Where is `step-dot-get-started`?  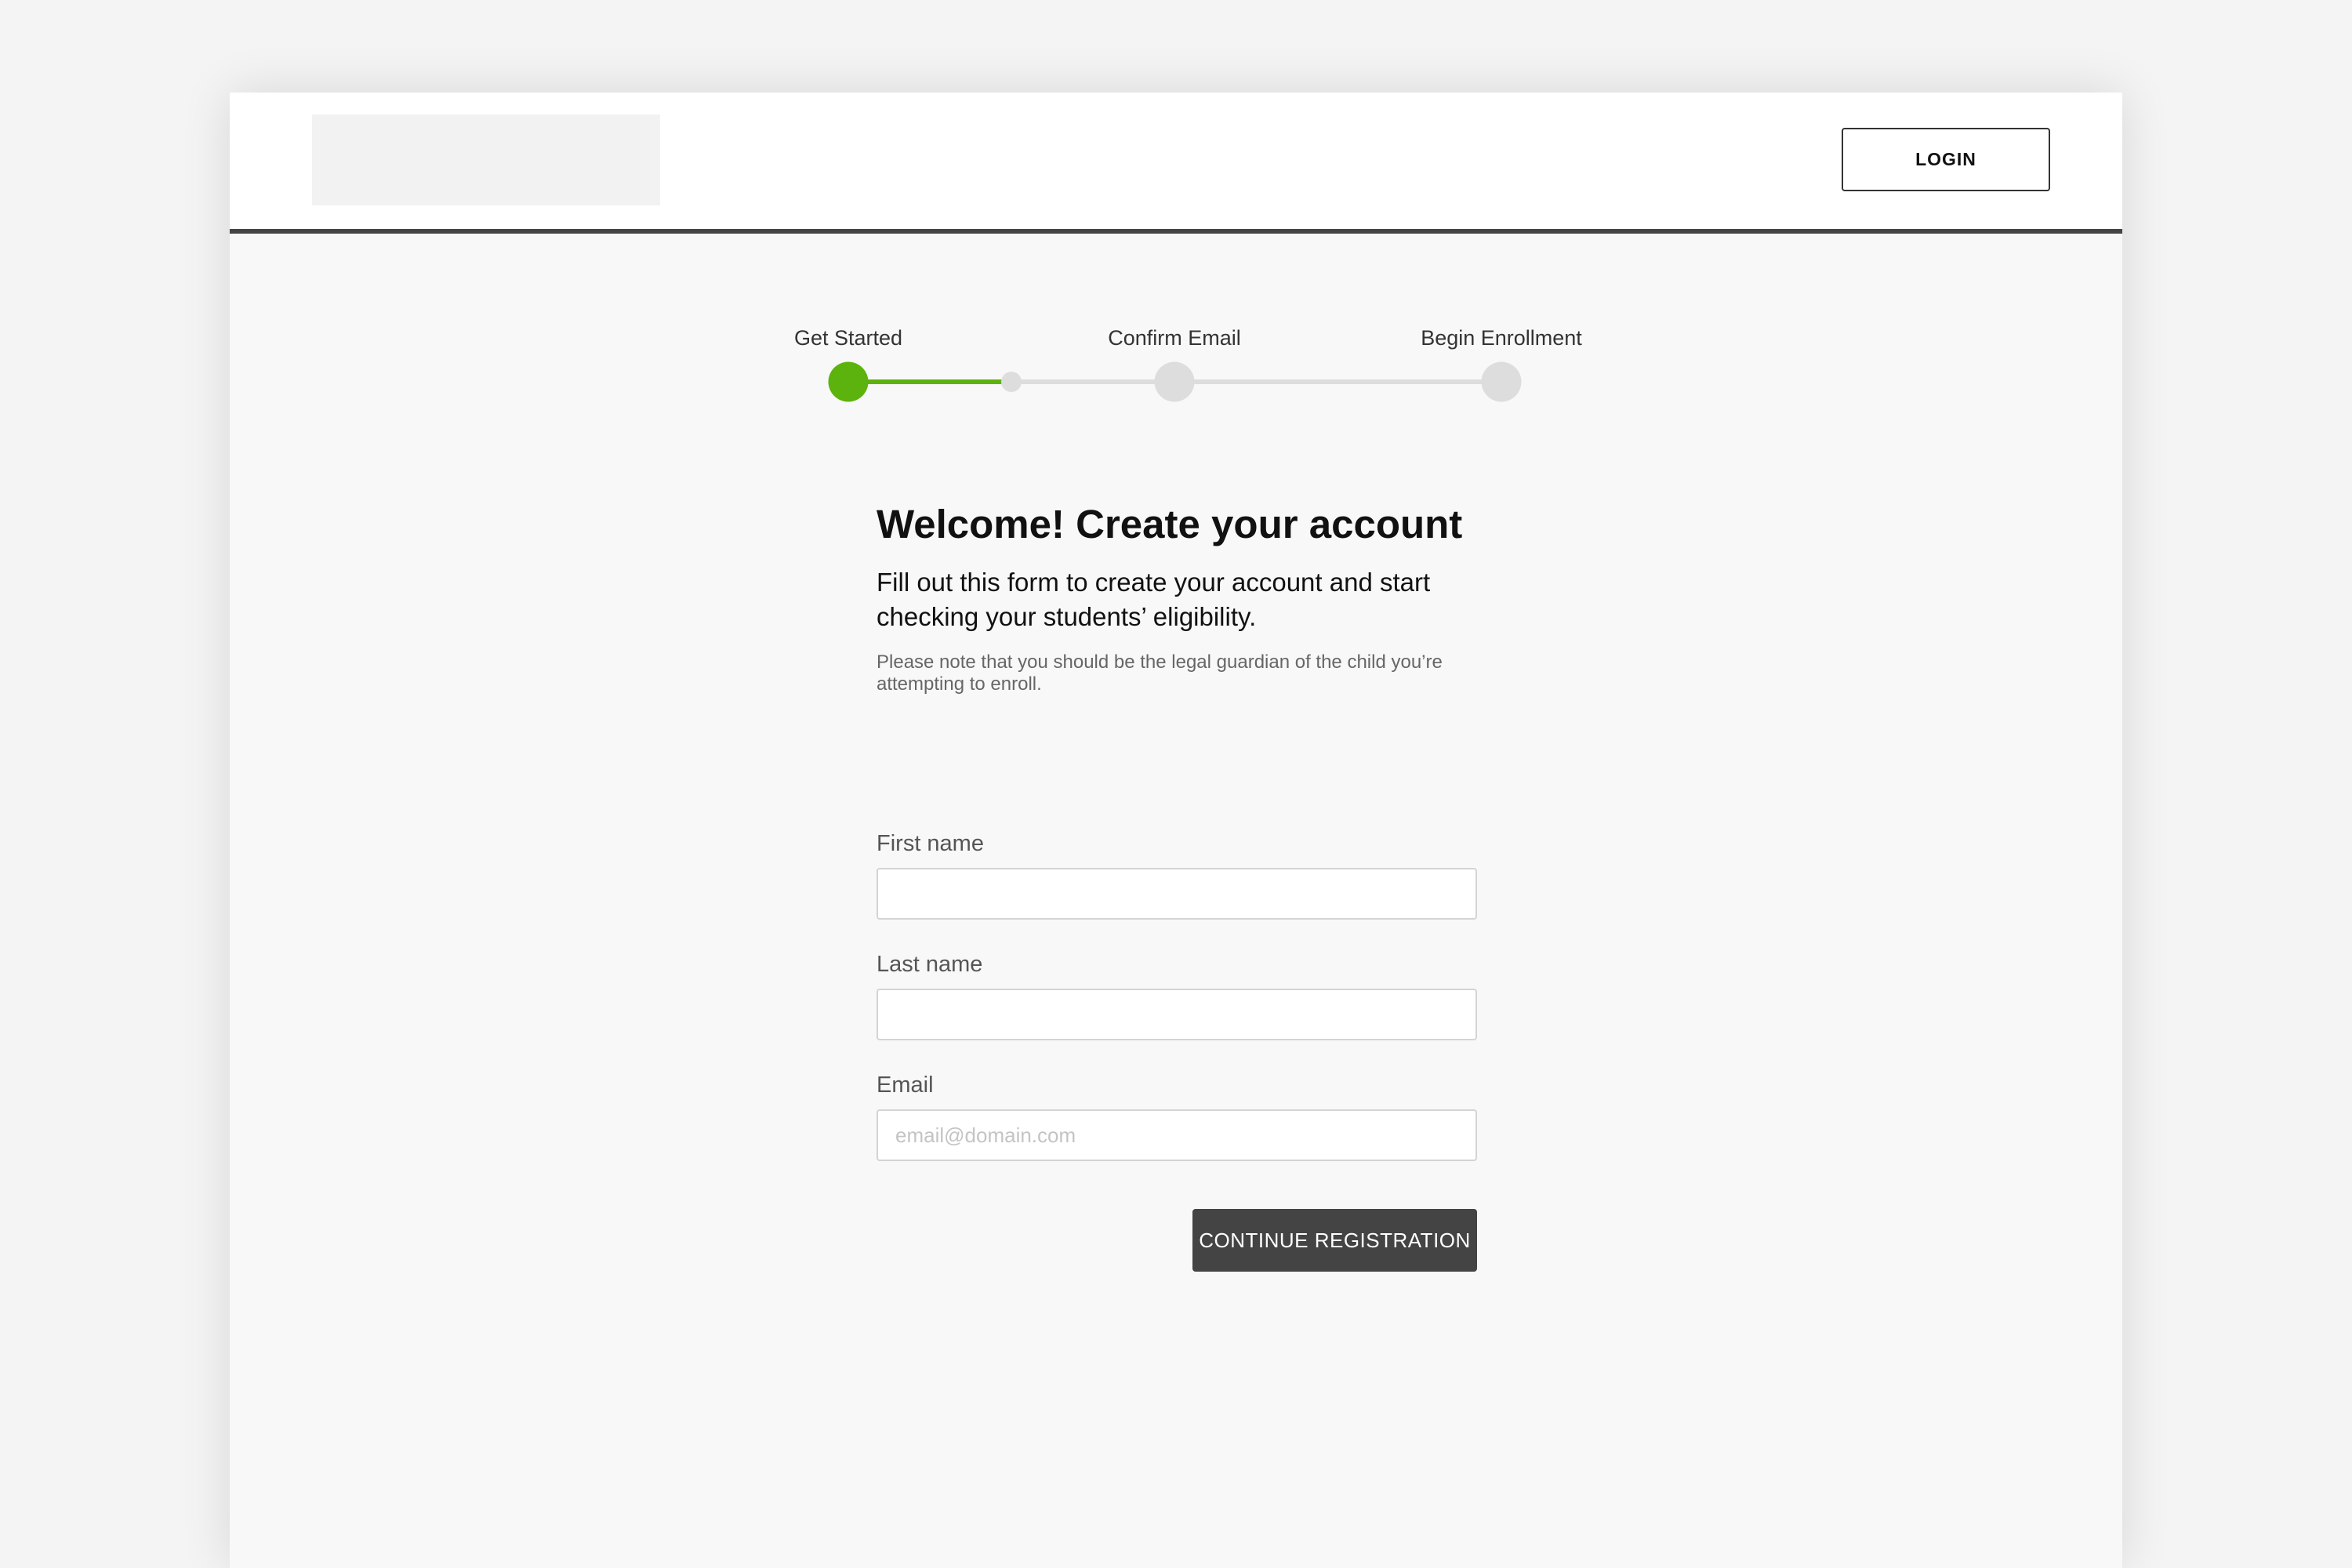
step-dot-get-started is located at coordinates (848, 381).